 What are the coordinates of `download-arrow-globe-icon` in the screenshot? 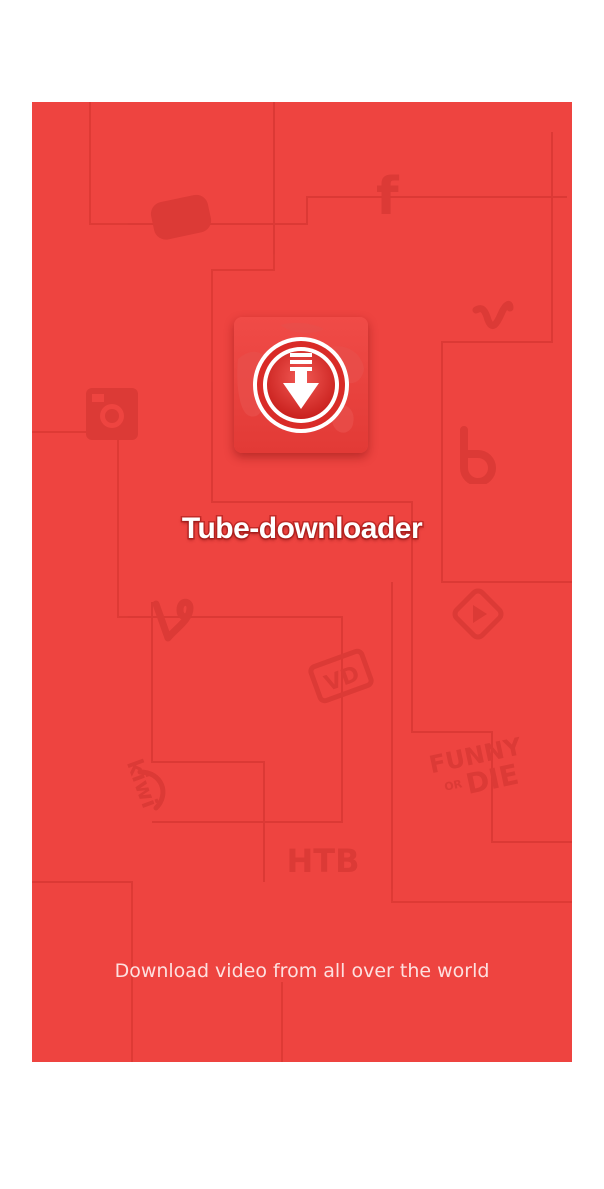 It's located at (300, 377).